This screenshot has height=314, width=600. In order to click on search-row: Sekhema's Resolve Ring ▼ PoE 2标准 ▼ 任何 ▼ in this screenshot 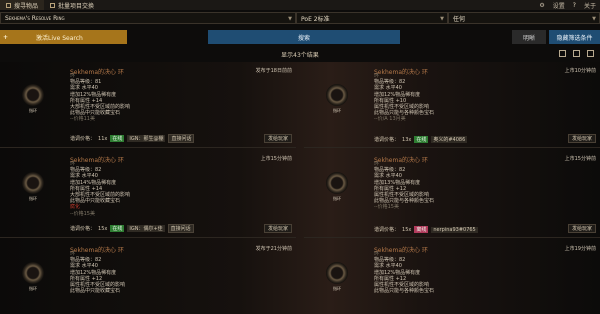, I will do `click(300, 18)`.